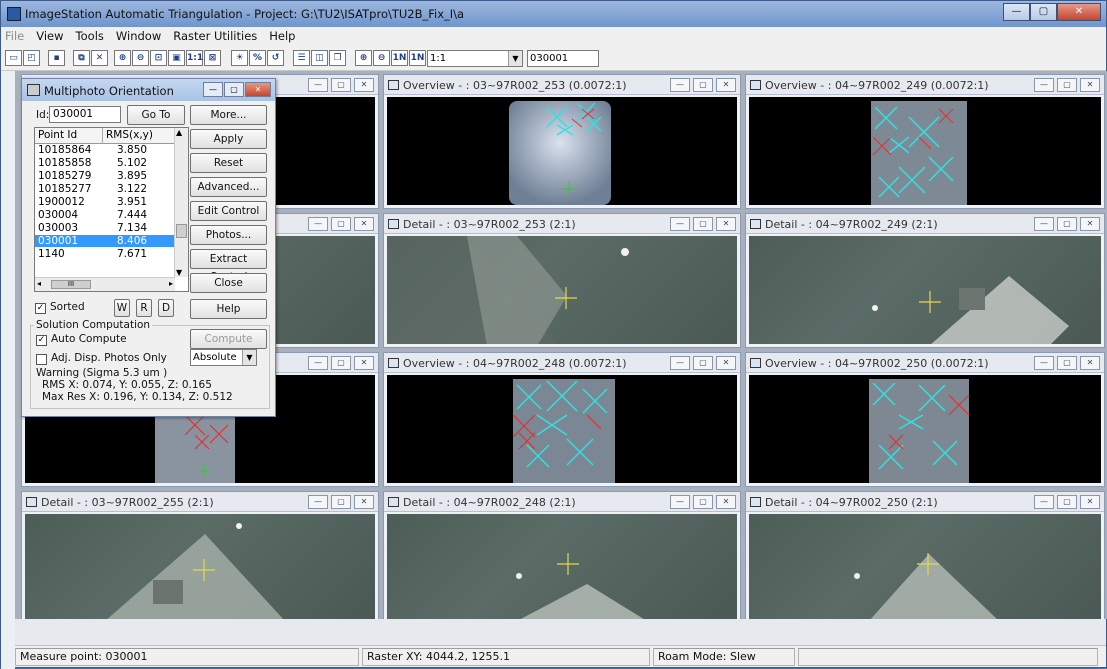 This screenshot has height=669, width=1107. Describe the element at coordinates (158, 58) in the screenshot. I see `zoom-window-icon: ⊡` at that location.